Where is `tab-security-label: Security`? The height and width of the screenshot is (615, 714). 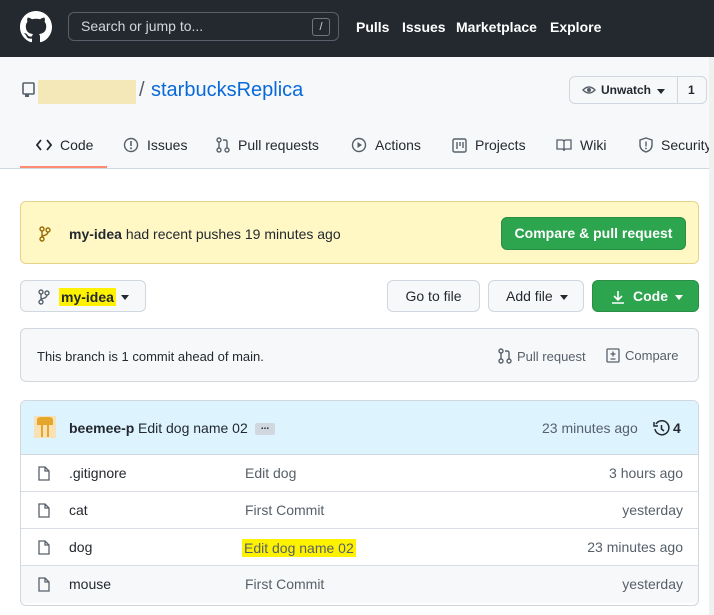
tab-security-label: Security is located at coordinates (686, 145).